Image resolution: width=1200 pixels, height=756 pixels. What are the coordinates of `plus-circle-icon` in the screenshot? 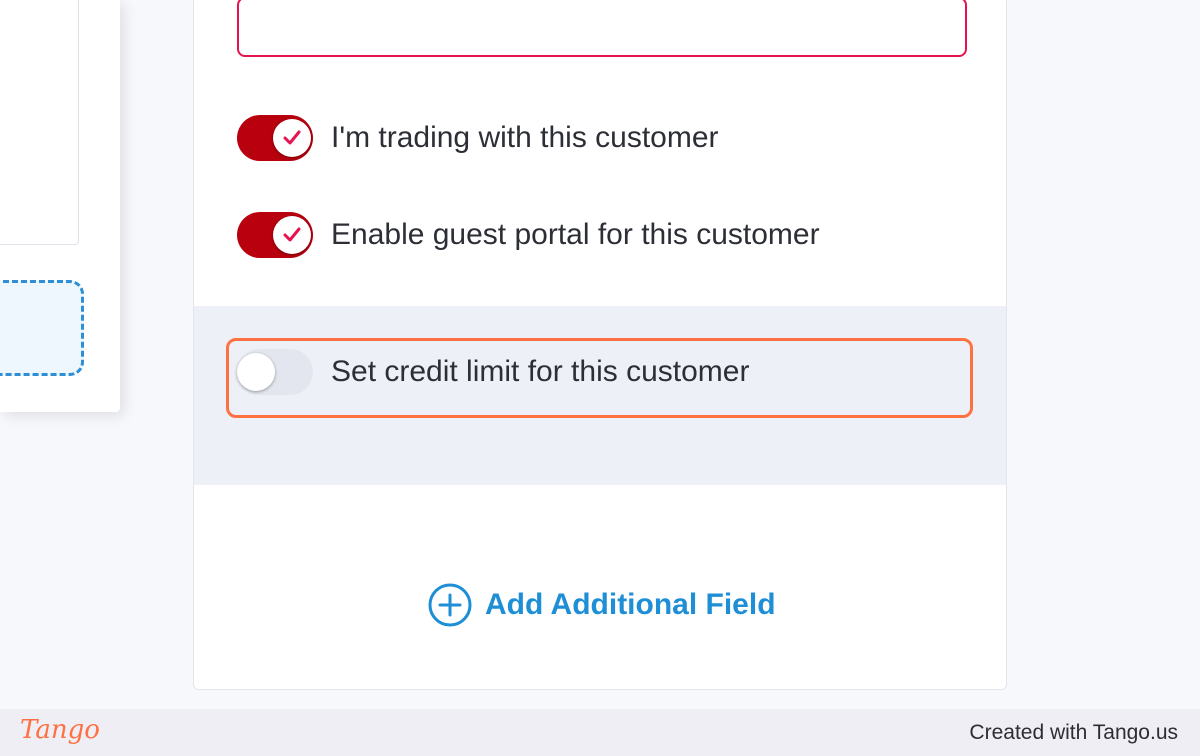 It's located at (450, 605).